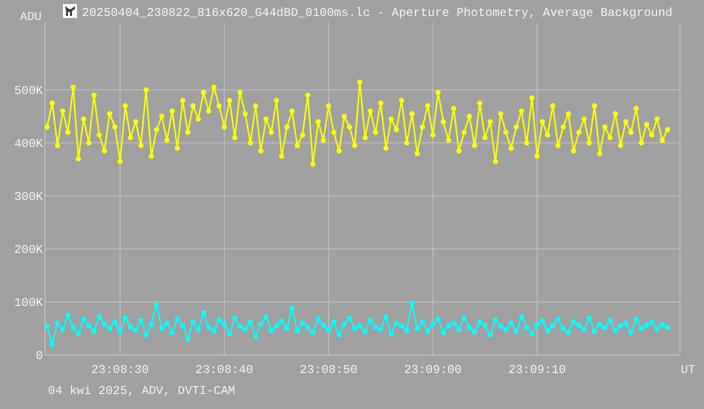 This screenshot has height=409, width=704. I want to click on tick-label: 300K, so click(28, 197).